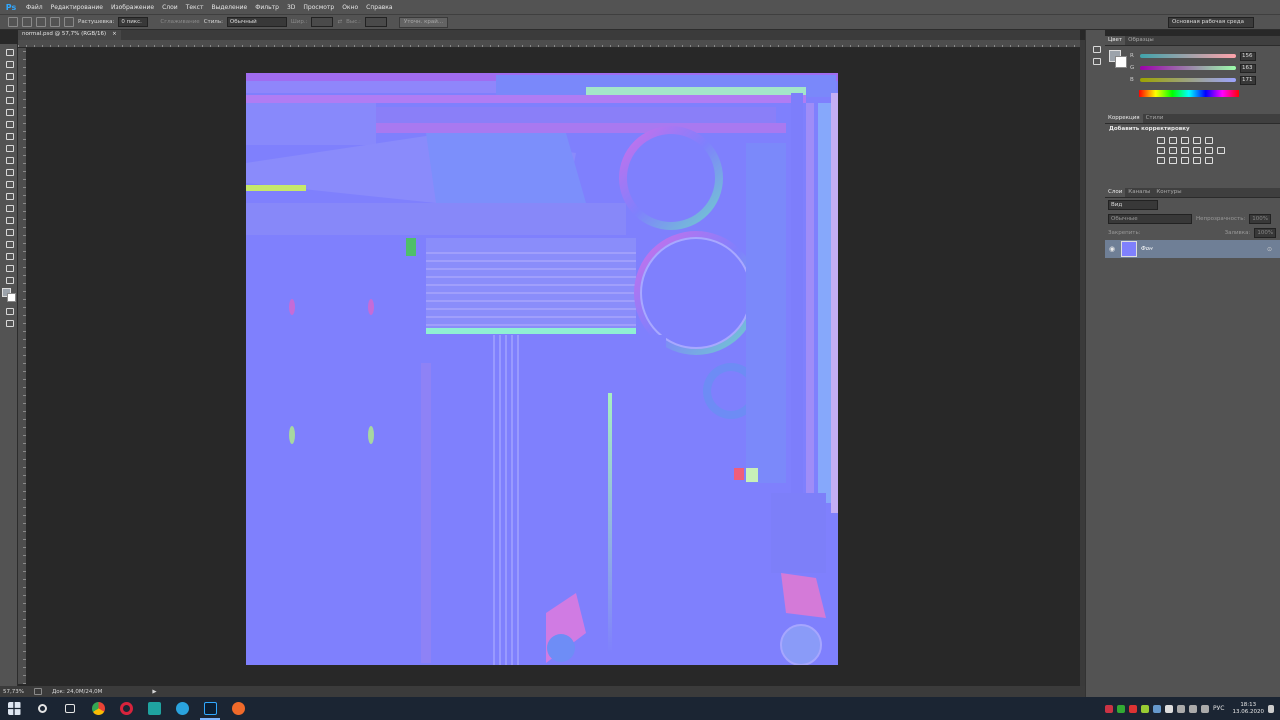 This screenshot has height=720, width=1280. Describe the element at coordinates (154, 708) in the screenshot. I see `3dsmax-icon` at that location.